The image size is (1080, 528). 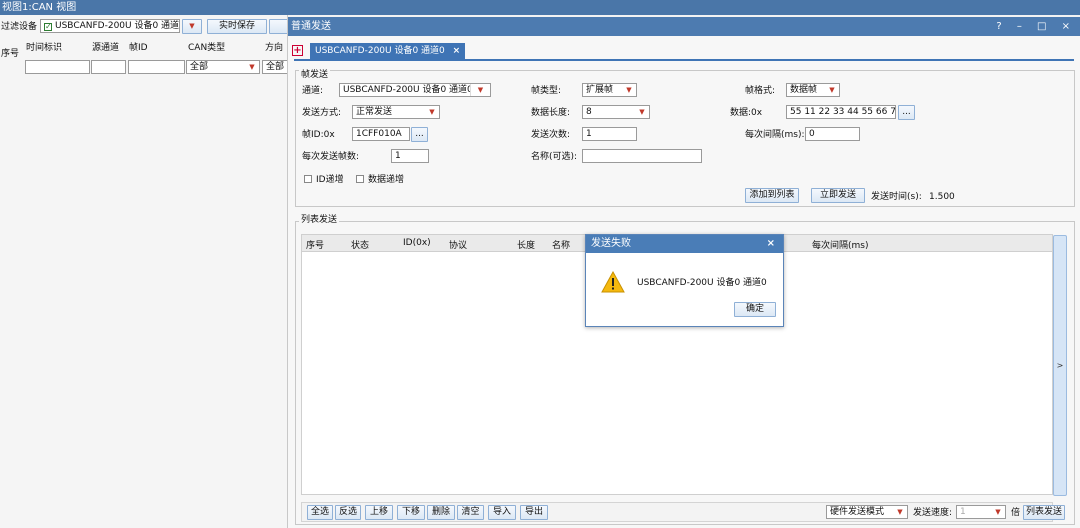 What do you see at coordinates (156, 67) in the screenshot?
I see `frame-id-filter-input` at bounding box center [156, 67].